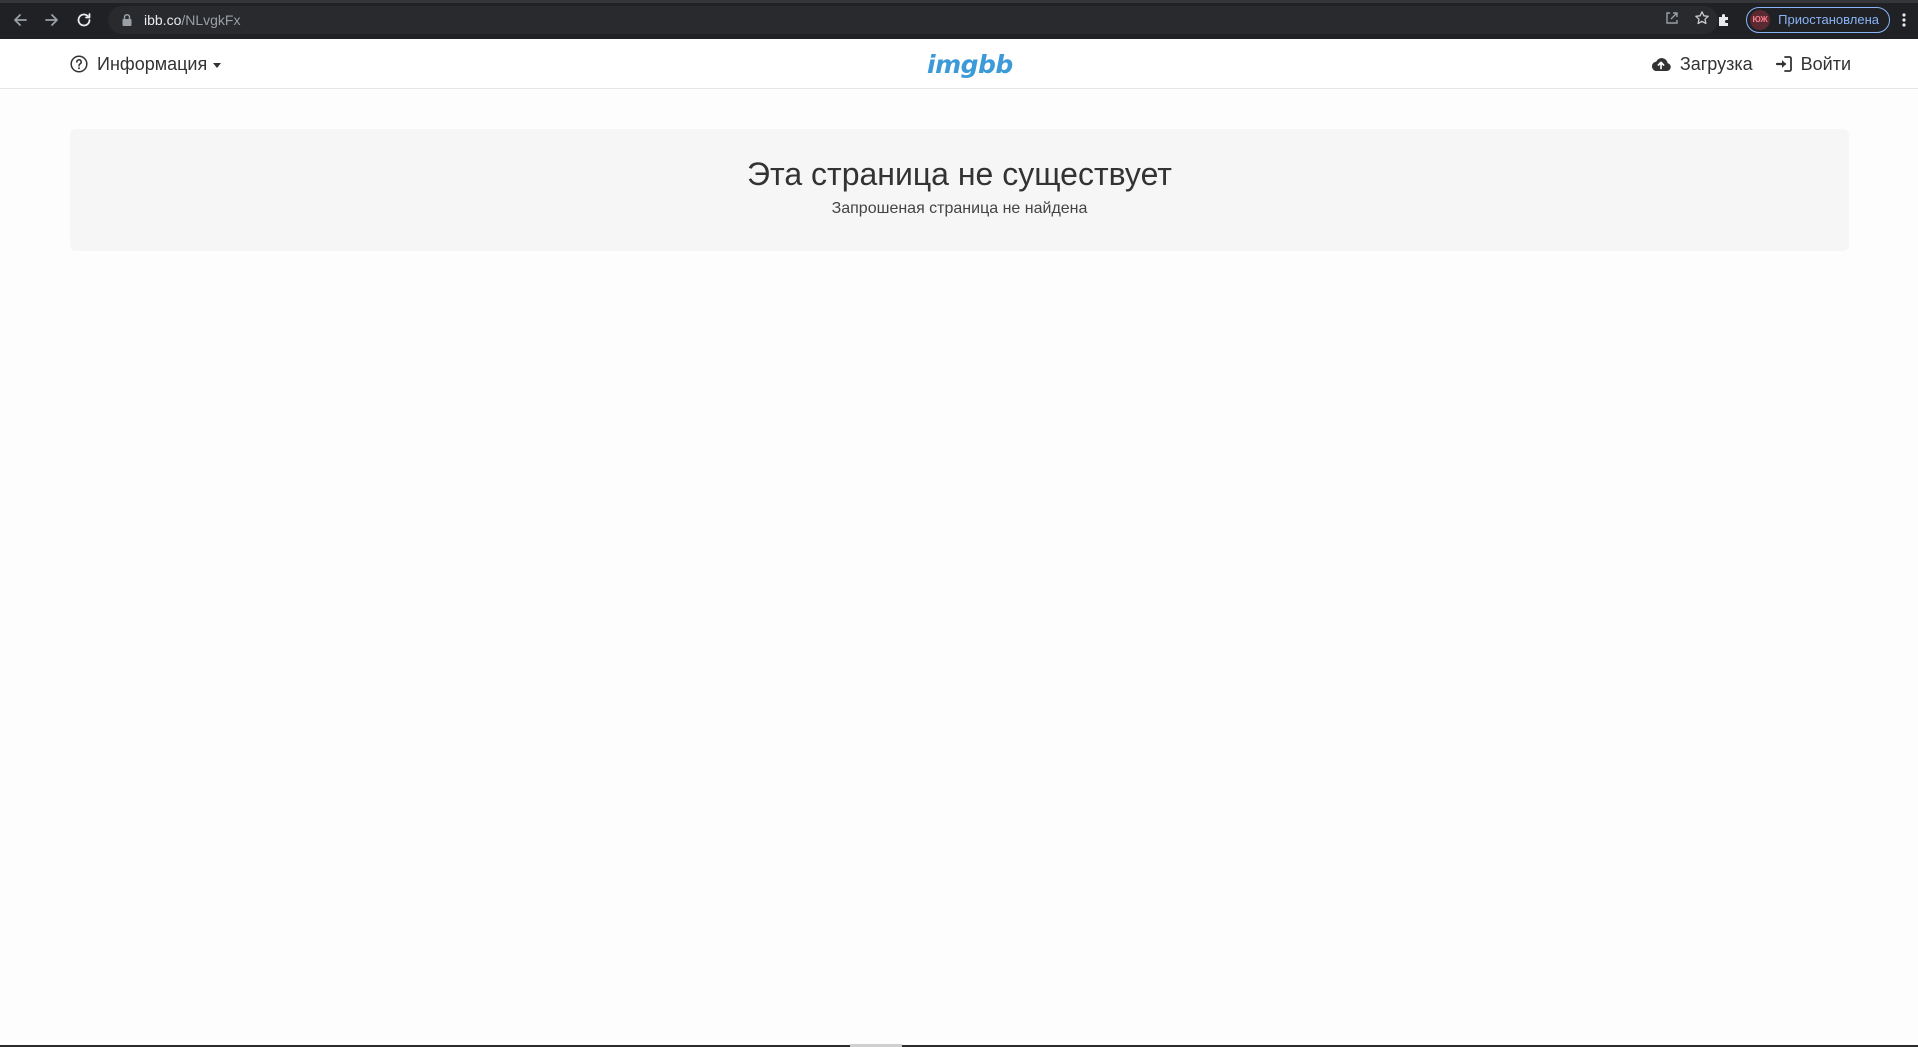  Describe the element at coordinates (1783, 64) in the screenshot. I see `sign-in-icon` at that location.